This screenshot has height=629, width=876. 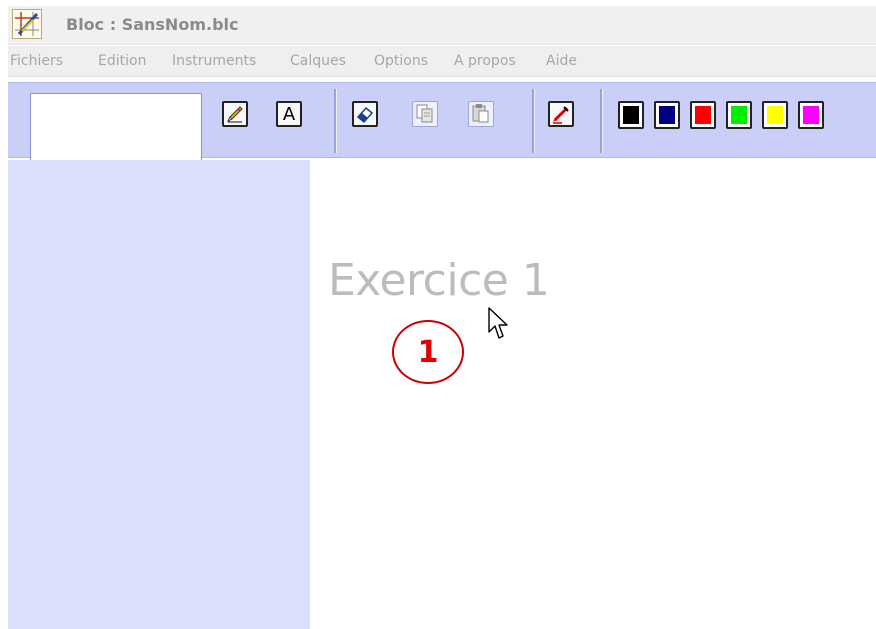 I want to click on color-swatch-magenta, so click(x=811, y=115).